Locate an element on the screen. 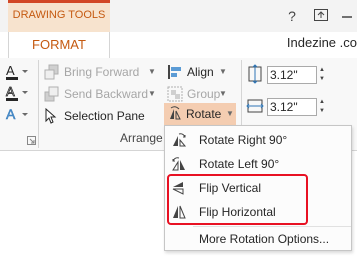 Image resolution: width=357 pixels, height=256 pixels. send-backward-button: Send Backward ▼ is located at coordinates (101, 94).